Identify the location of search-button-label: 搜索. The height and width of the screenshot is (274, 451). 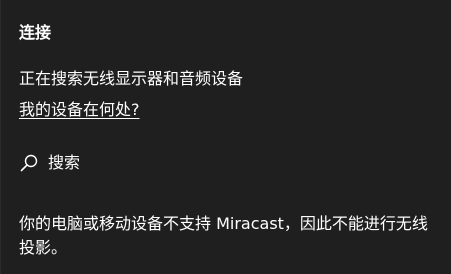
(64, 162).